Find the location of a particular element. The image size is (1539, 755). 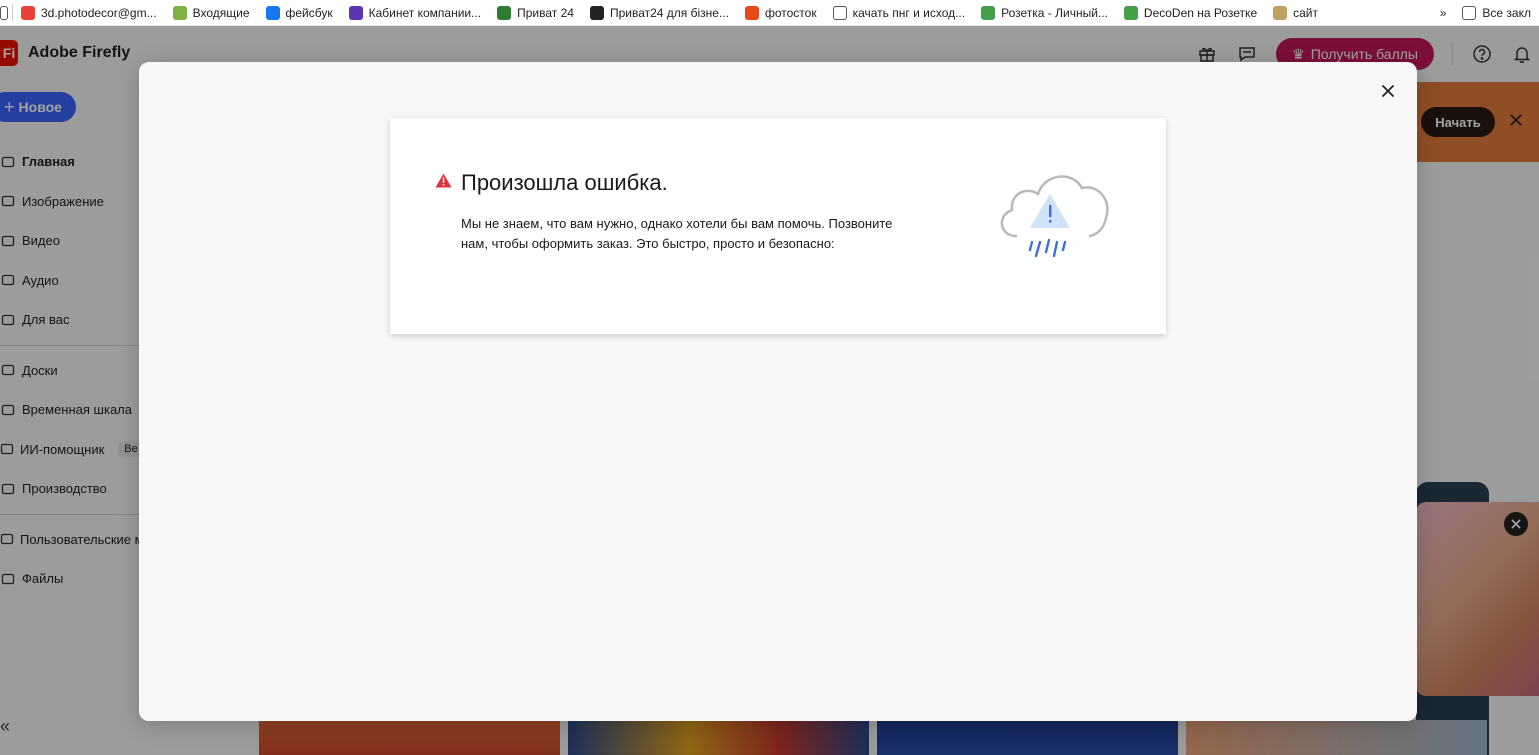

bookmark-icon is located at coordinates (4, 12).